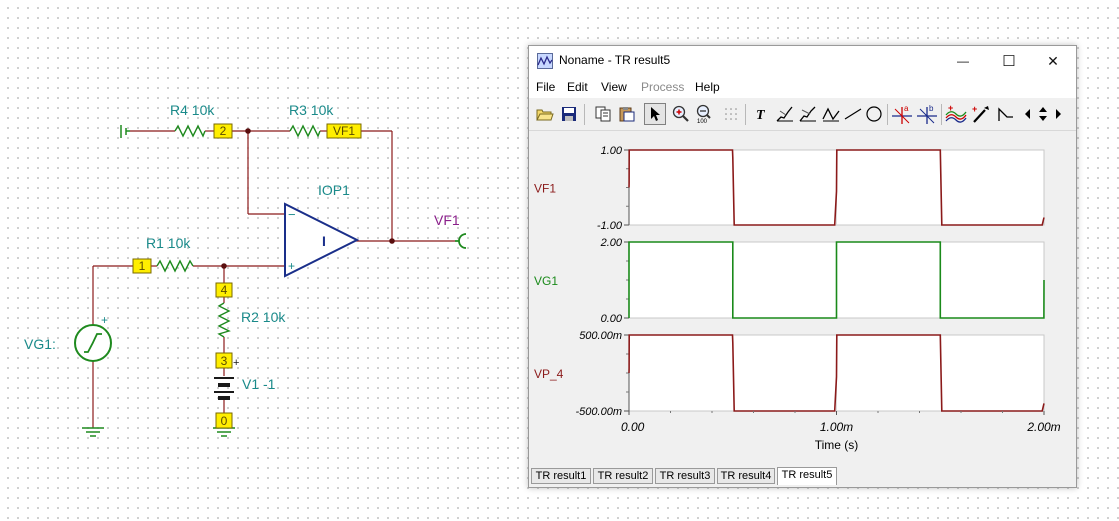 This screenshot has height=521, width=1119. Describe the element at coordinates (1009, 61) in the screenshot. I see `maximize-button: ☐` at that location.